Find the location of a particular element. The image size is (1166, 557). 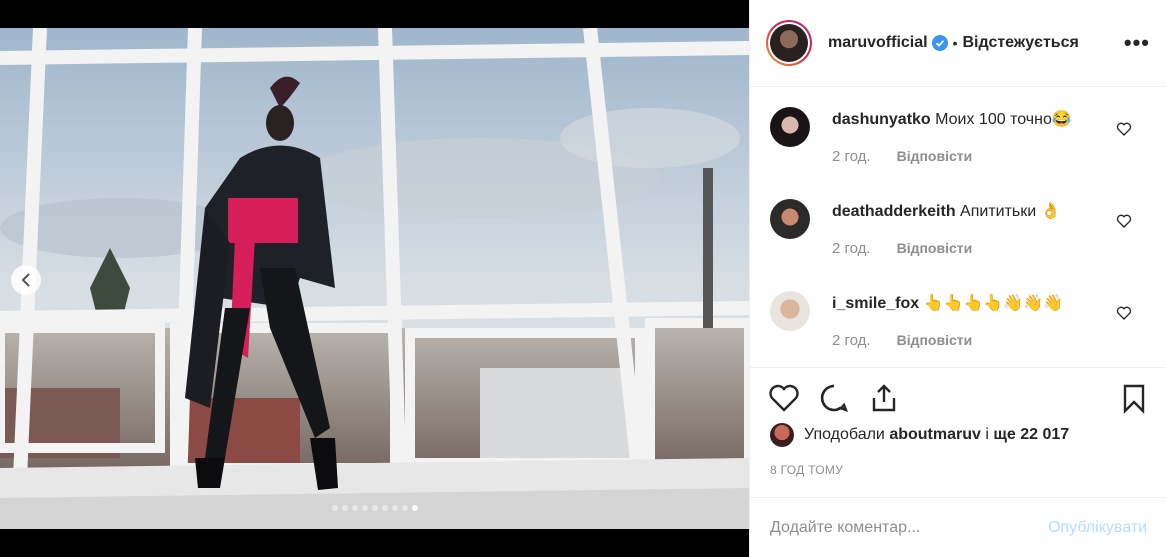

comment-composer: Опублікувати is located at coordinates (958, 527).